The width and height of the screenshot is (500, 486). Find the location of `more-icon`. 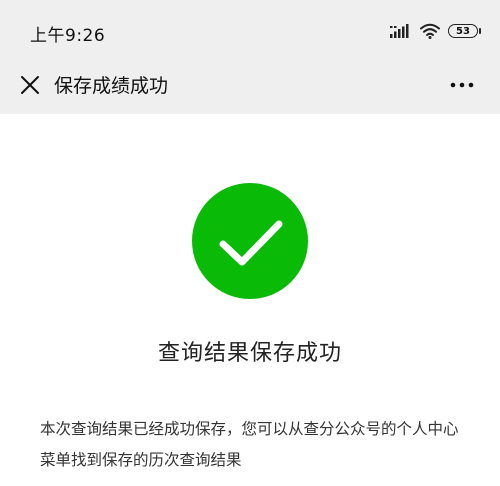

more-icon is located at coordinates (462, 85).